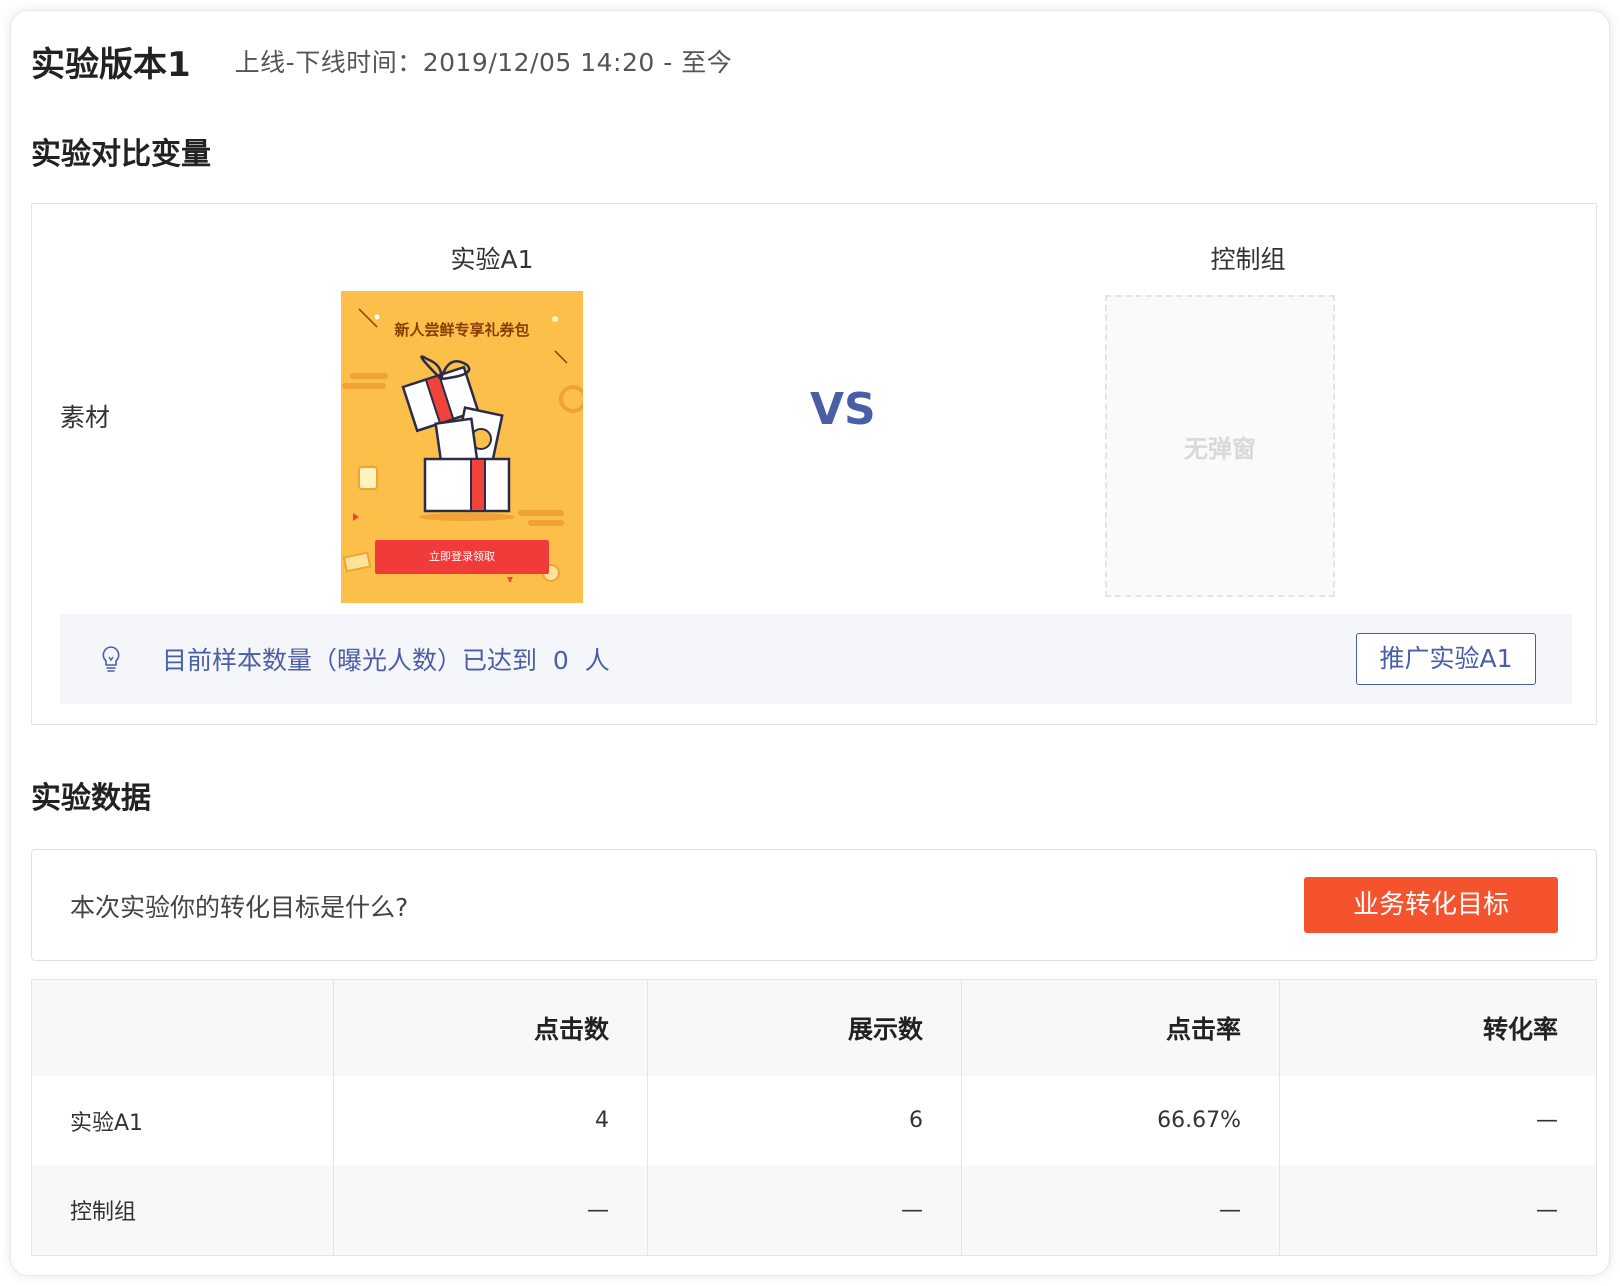 The width and height of the screenshot is (1620, 1286). I want to click on column-header-clicks: 点击数, so click(490, 1027).